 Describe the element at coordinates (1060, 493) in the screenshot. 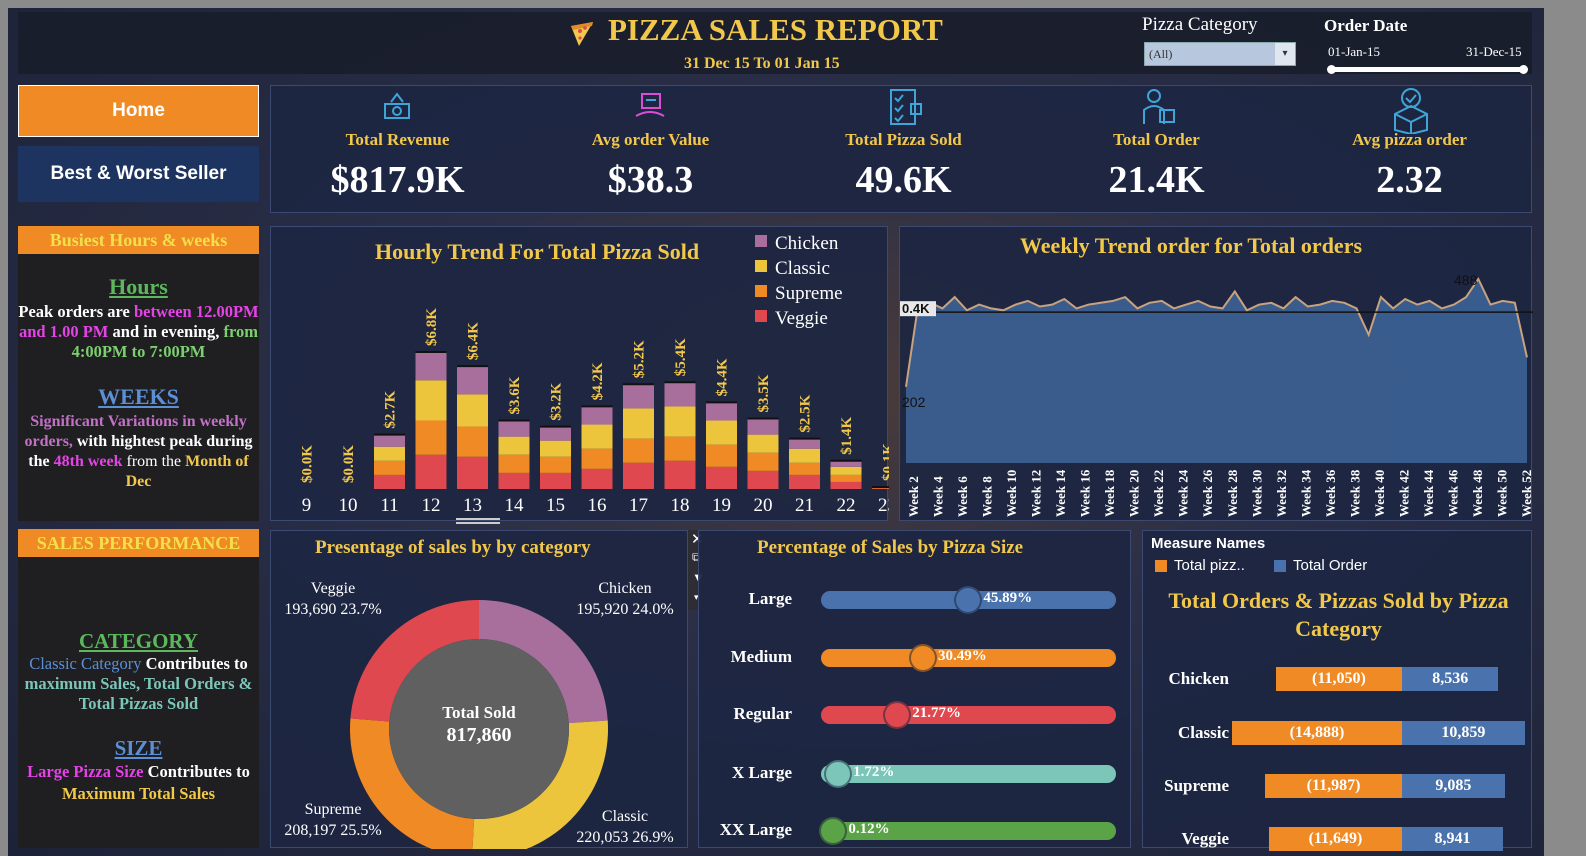

I see `x-tick-label: Week 14` at that location.